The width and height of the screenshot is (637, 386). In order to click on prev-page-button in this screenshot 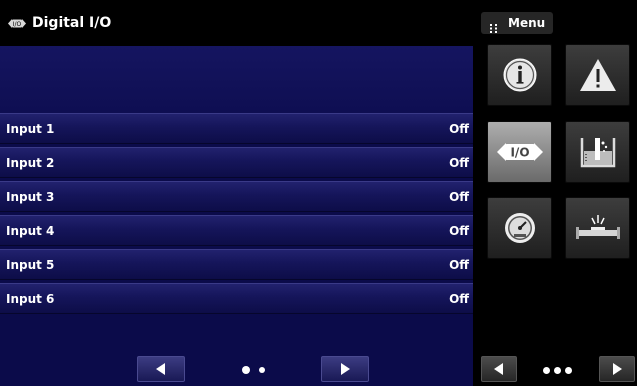, I will do `click(161, 369)`.